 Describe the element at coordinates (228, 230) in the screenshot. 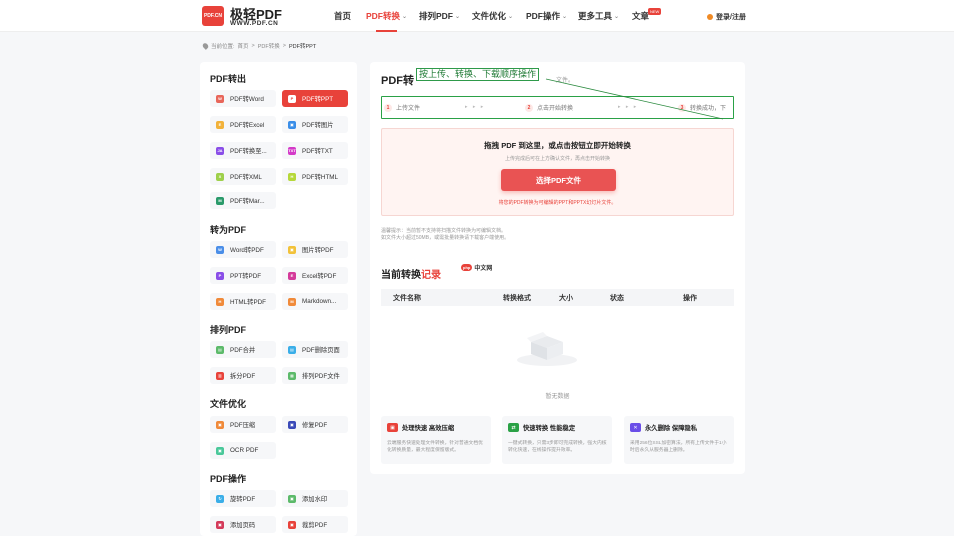

I see `section-title-to-pdf: 转为PDF` at that location.